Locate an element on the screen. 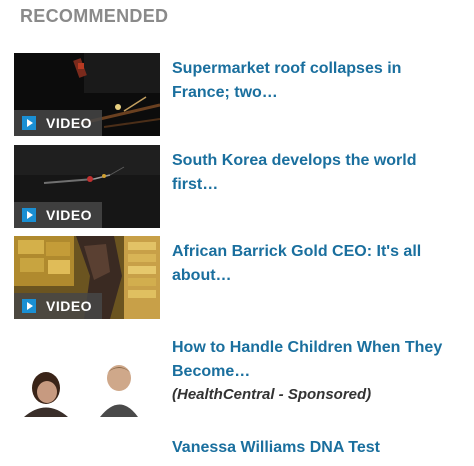 This screenshot has height=466, width=474. article-thumbnail is located at coordinates (87, 375).